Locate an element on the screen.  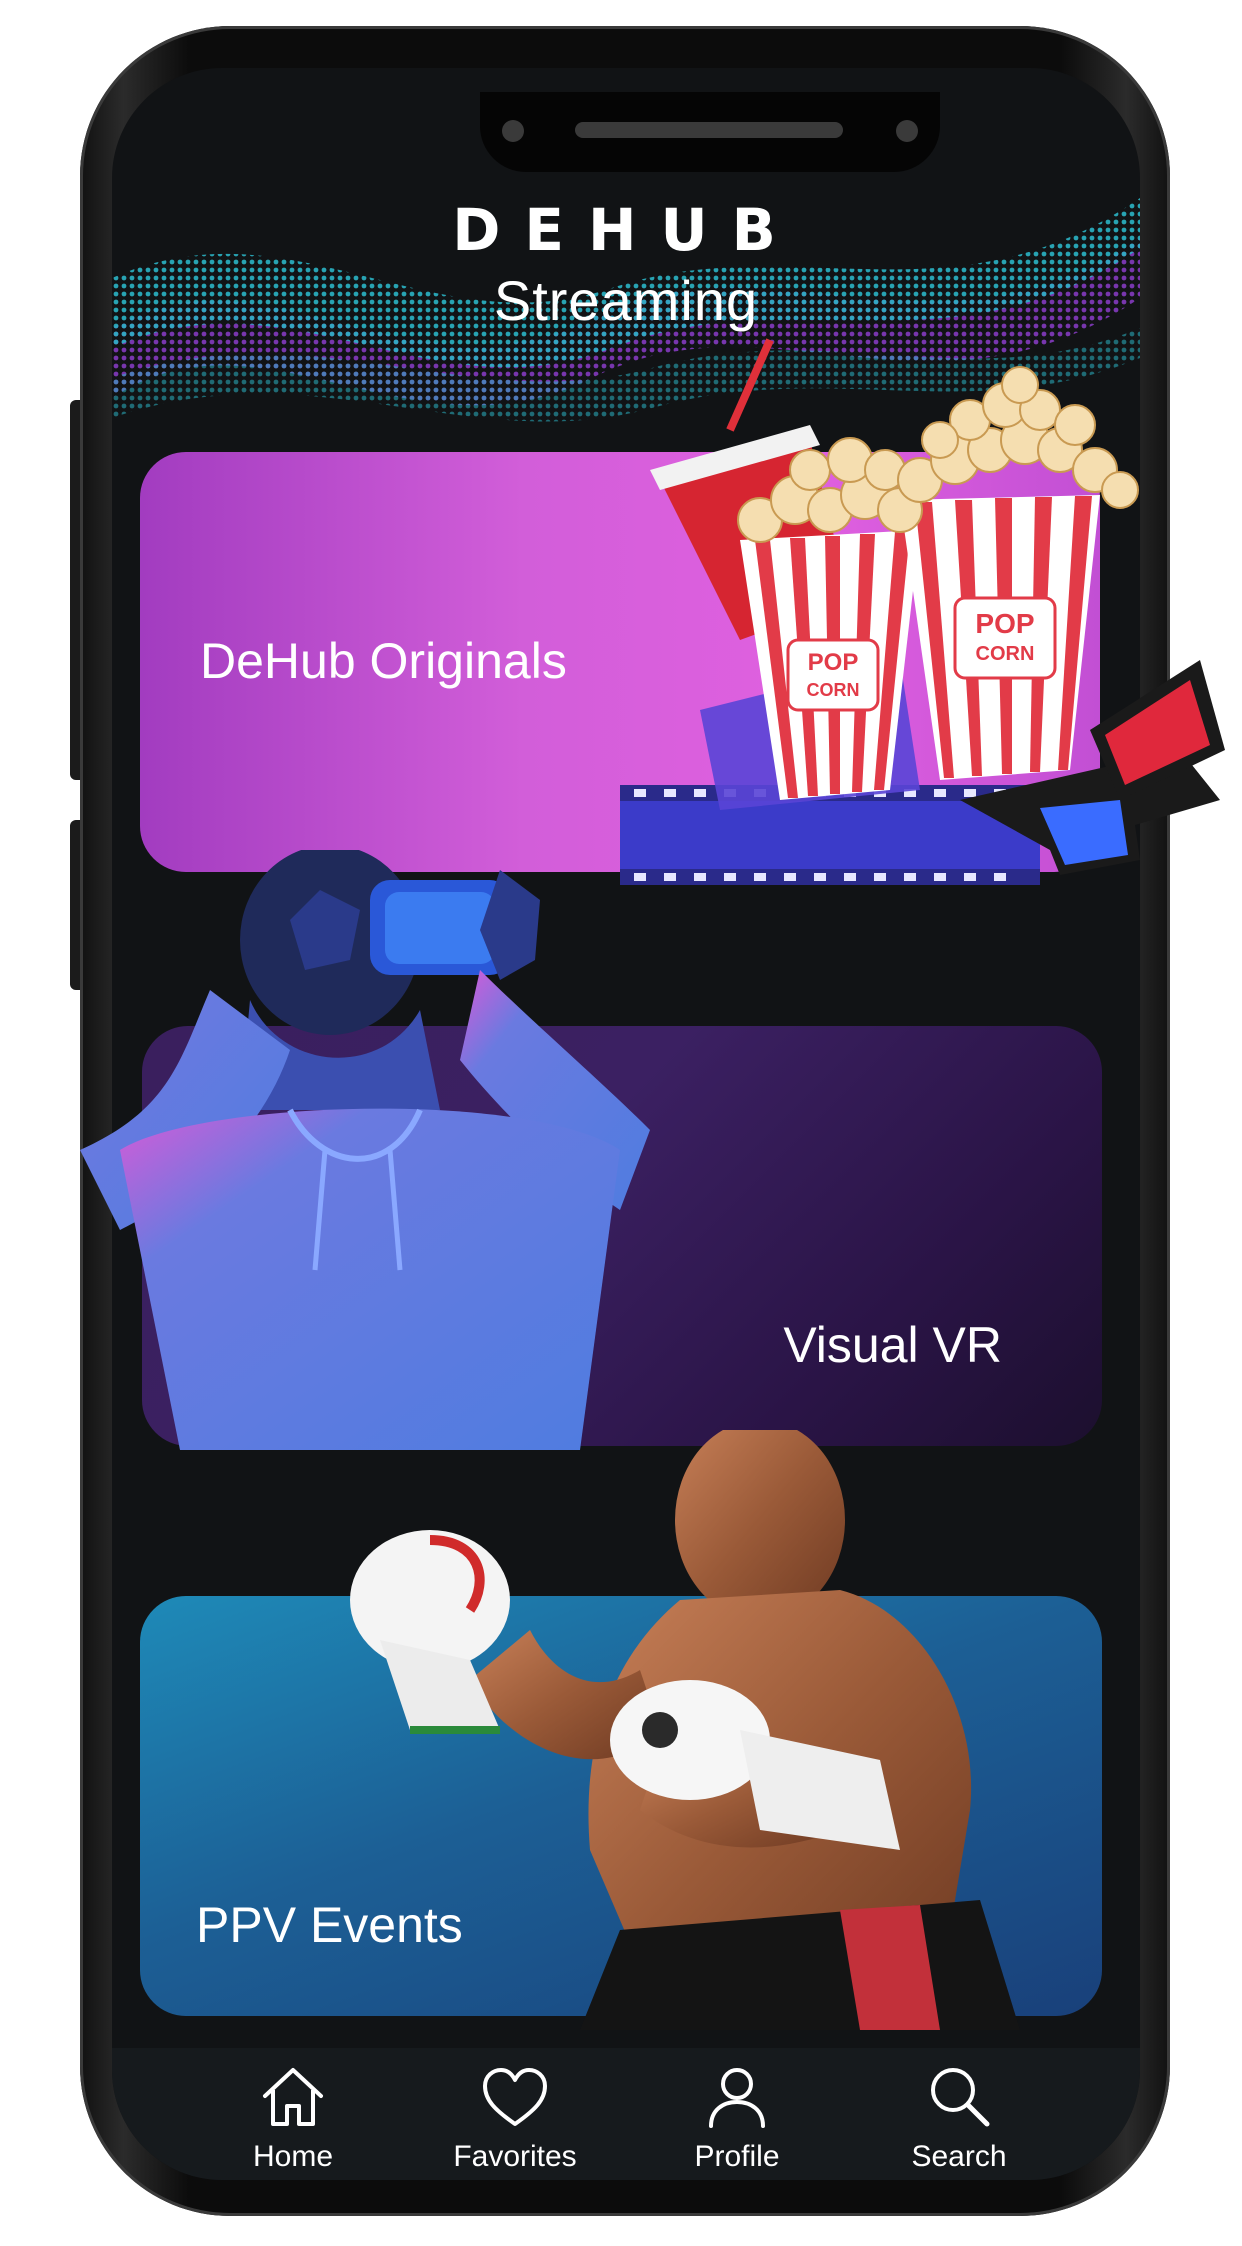
app-logo: DEHUB is located at coordinates (626, 230).